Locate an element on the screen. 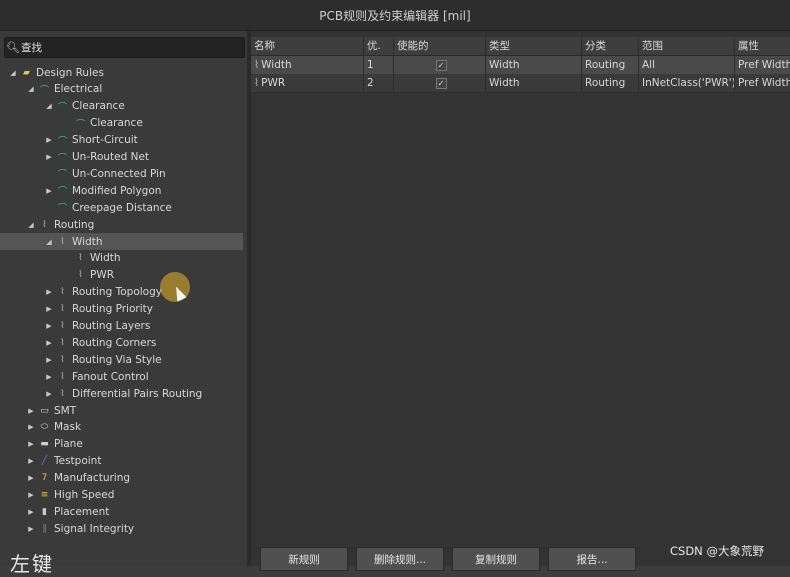  overlay-caption: 左键 is located at coordinates (32, 564).